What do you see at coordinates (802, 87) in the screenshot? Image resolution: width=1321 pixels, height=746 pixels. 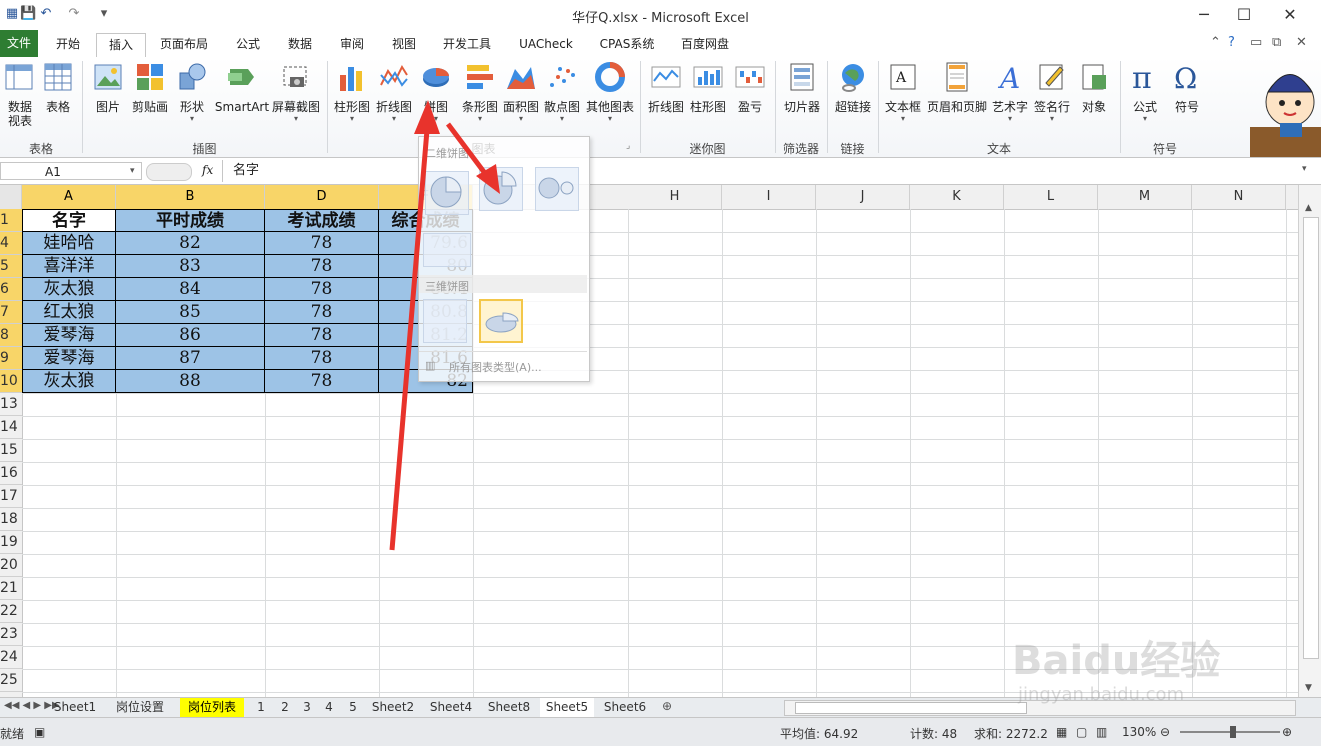 I see `slicer-button: 切片器` at bounding box center [802, 87].